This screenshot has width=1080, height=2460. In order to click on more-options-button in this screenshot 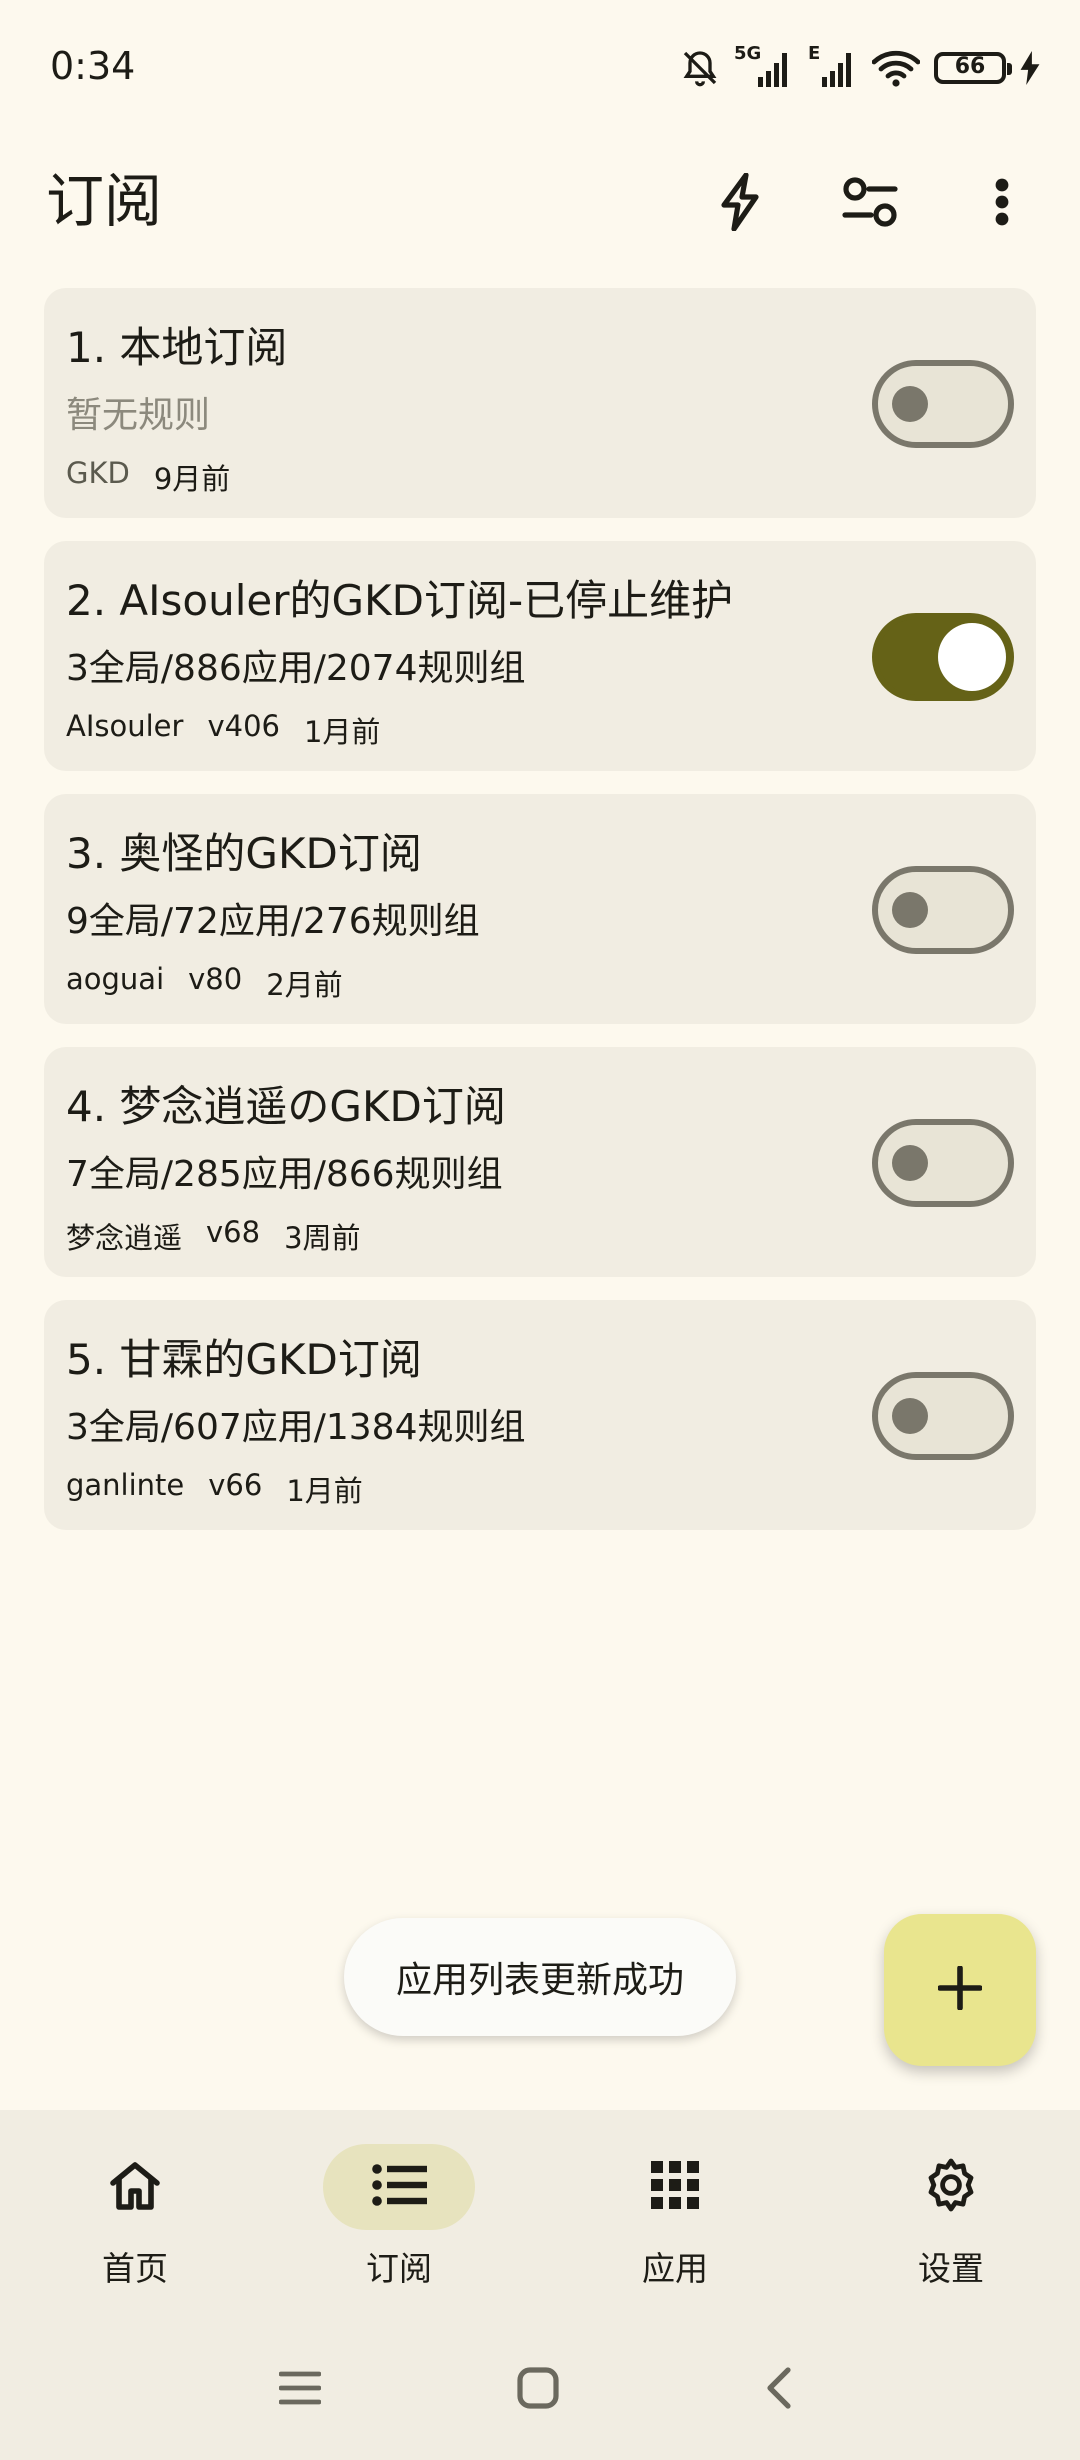, I will do `click(1002, 204)`.